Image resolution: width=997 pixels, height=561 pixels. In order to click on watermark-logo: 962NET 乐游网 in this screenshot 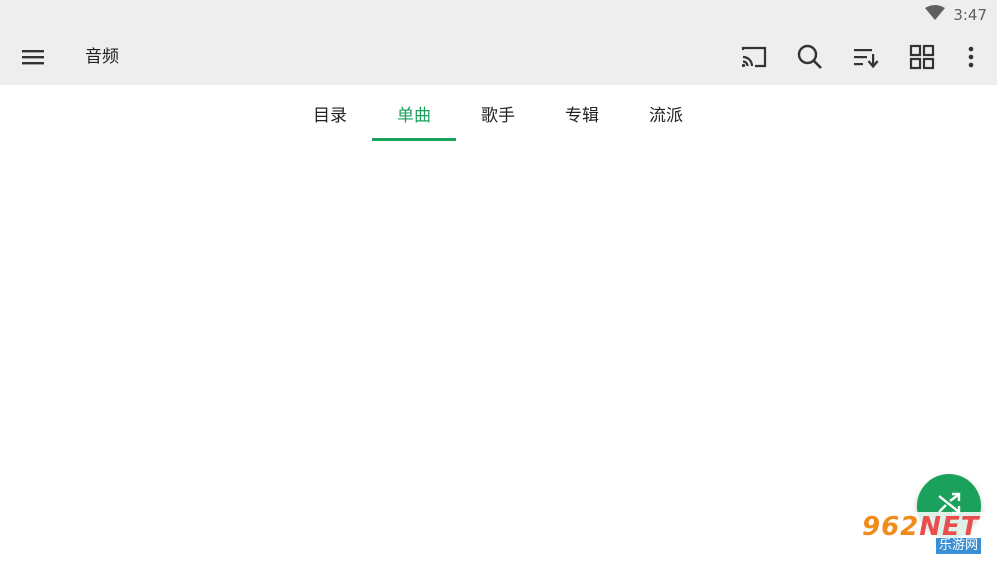, I will do `click(925, 534)`.